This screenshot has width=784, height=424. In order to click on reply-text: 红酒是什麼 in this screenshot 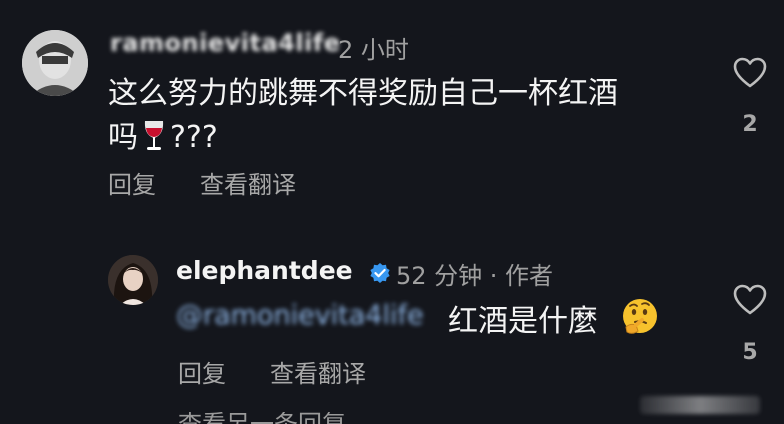, I will do `click(523, 321)`.